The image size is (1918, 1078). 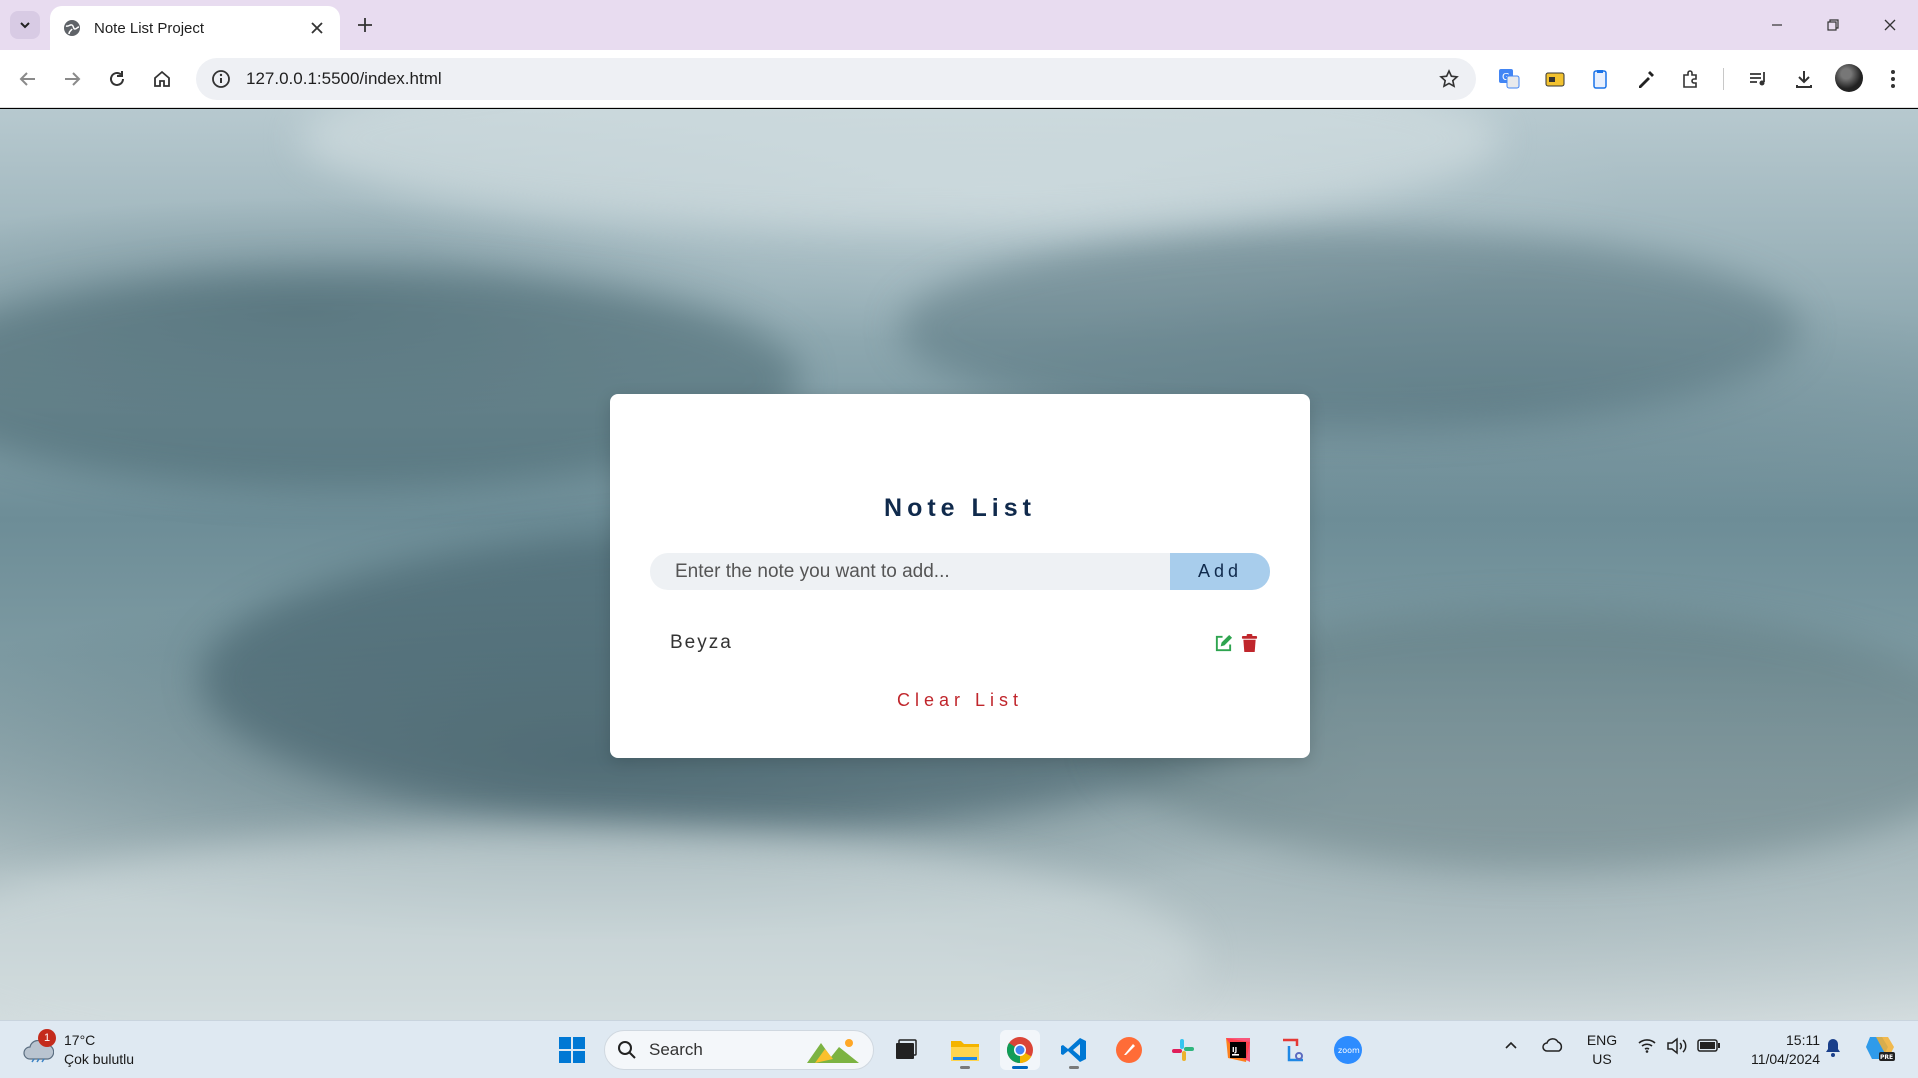 What do you see at coordinates (1600, 79) in the screenshot?
I see `clipboard-extension-icon` at bounding box center [1600, 79].